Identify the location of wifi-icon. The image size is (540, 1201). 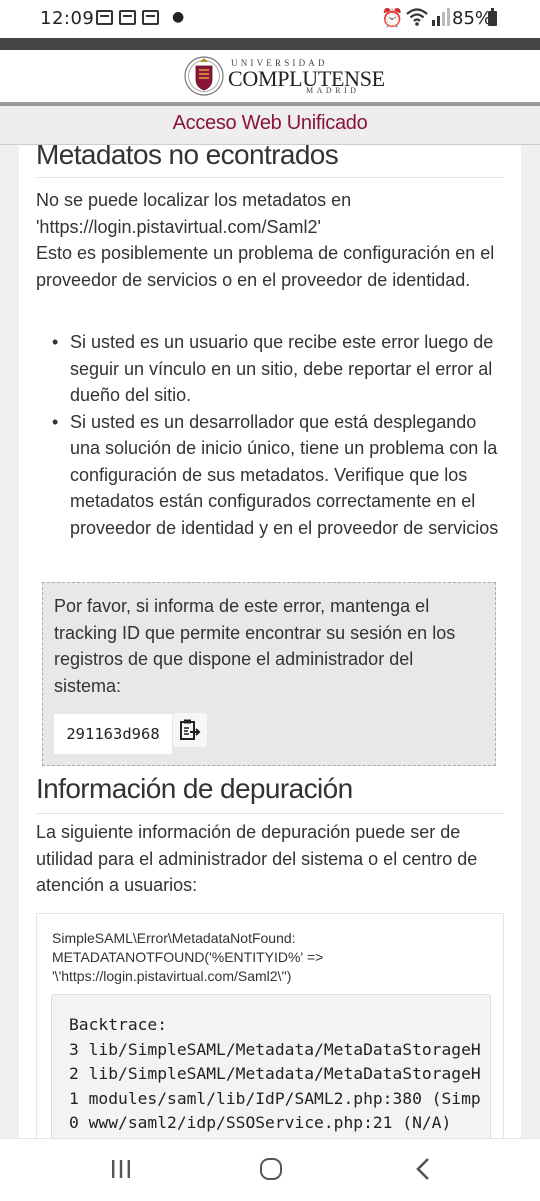
(417, 17).